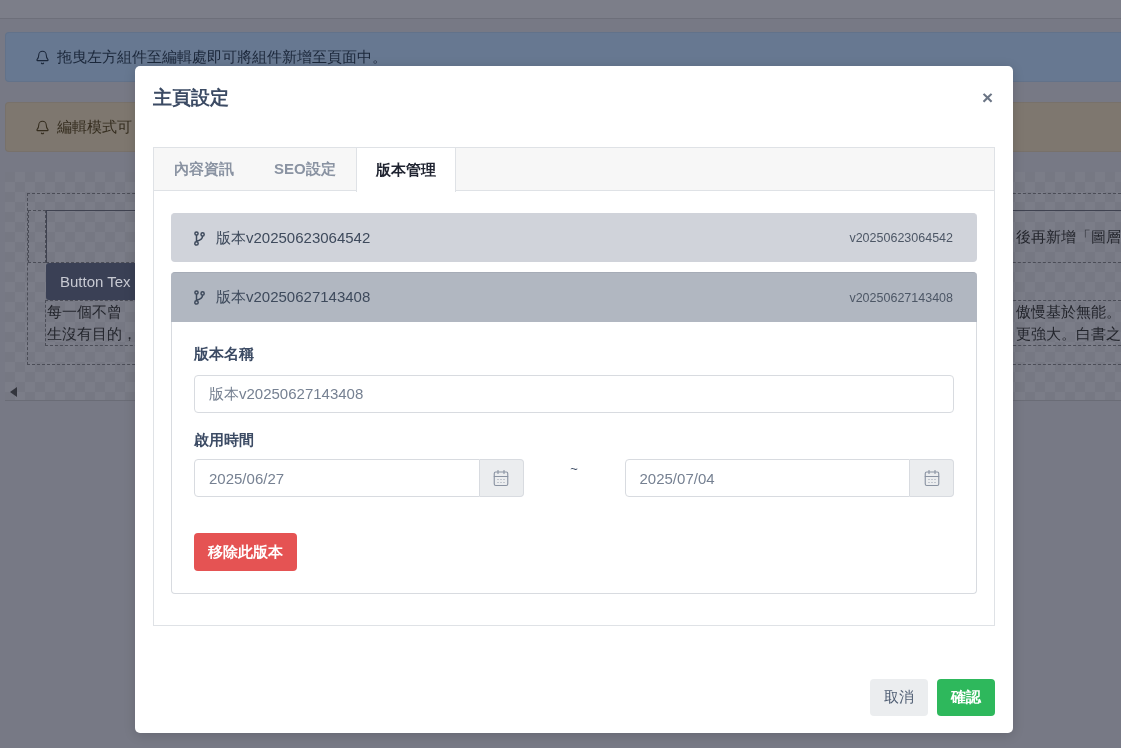 The image size is (1121, 748). I want to click on version-name-input: 版本v20250627143408, so click(574, 394).